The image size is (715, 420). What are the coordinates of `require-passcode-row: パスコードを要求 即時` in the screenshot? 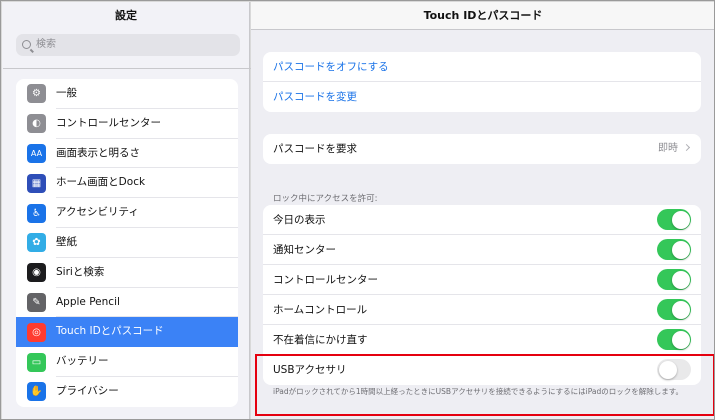 It's located at (482, 149).